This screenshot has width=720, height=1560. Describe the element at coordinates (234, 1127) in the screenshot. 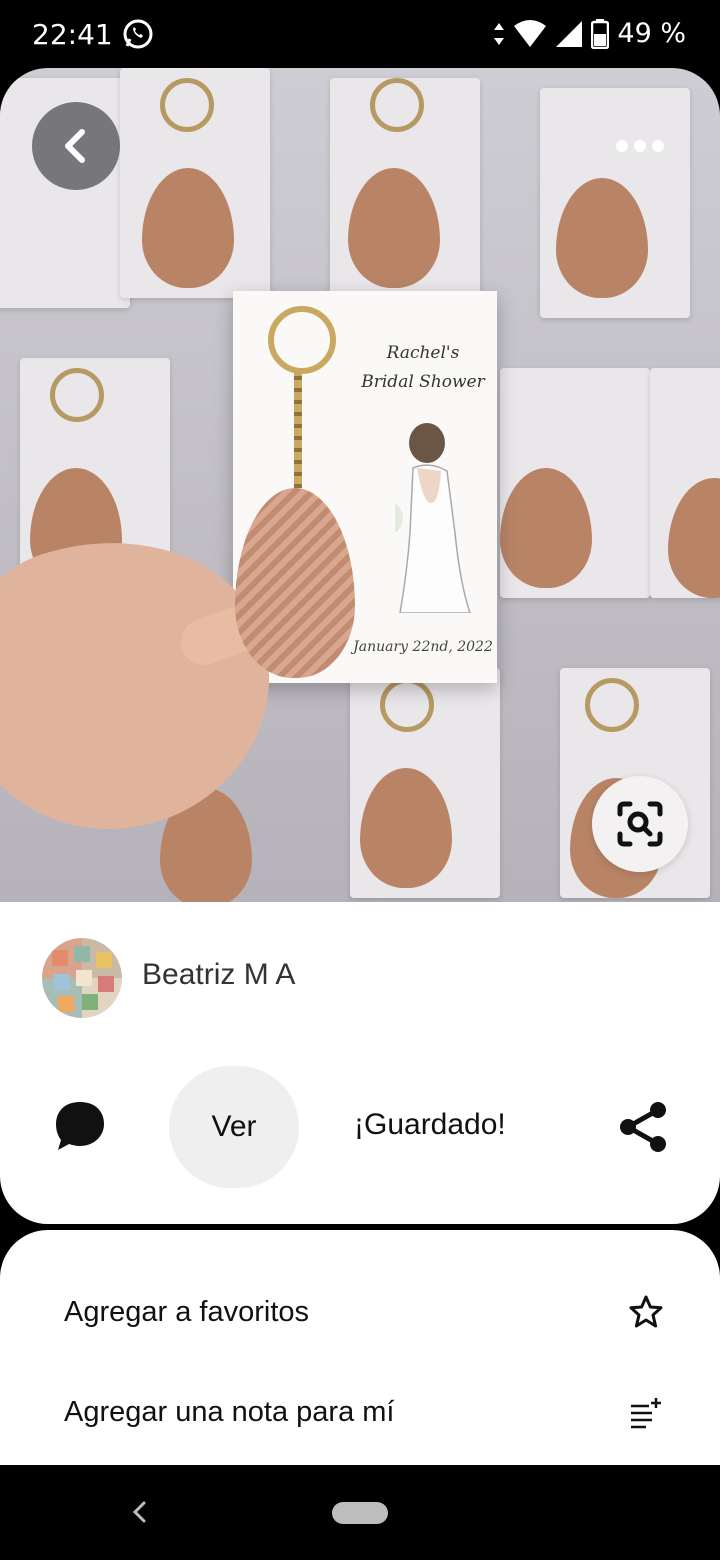

I see `view-button: Ver` at that location.